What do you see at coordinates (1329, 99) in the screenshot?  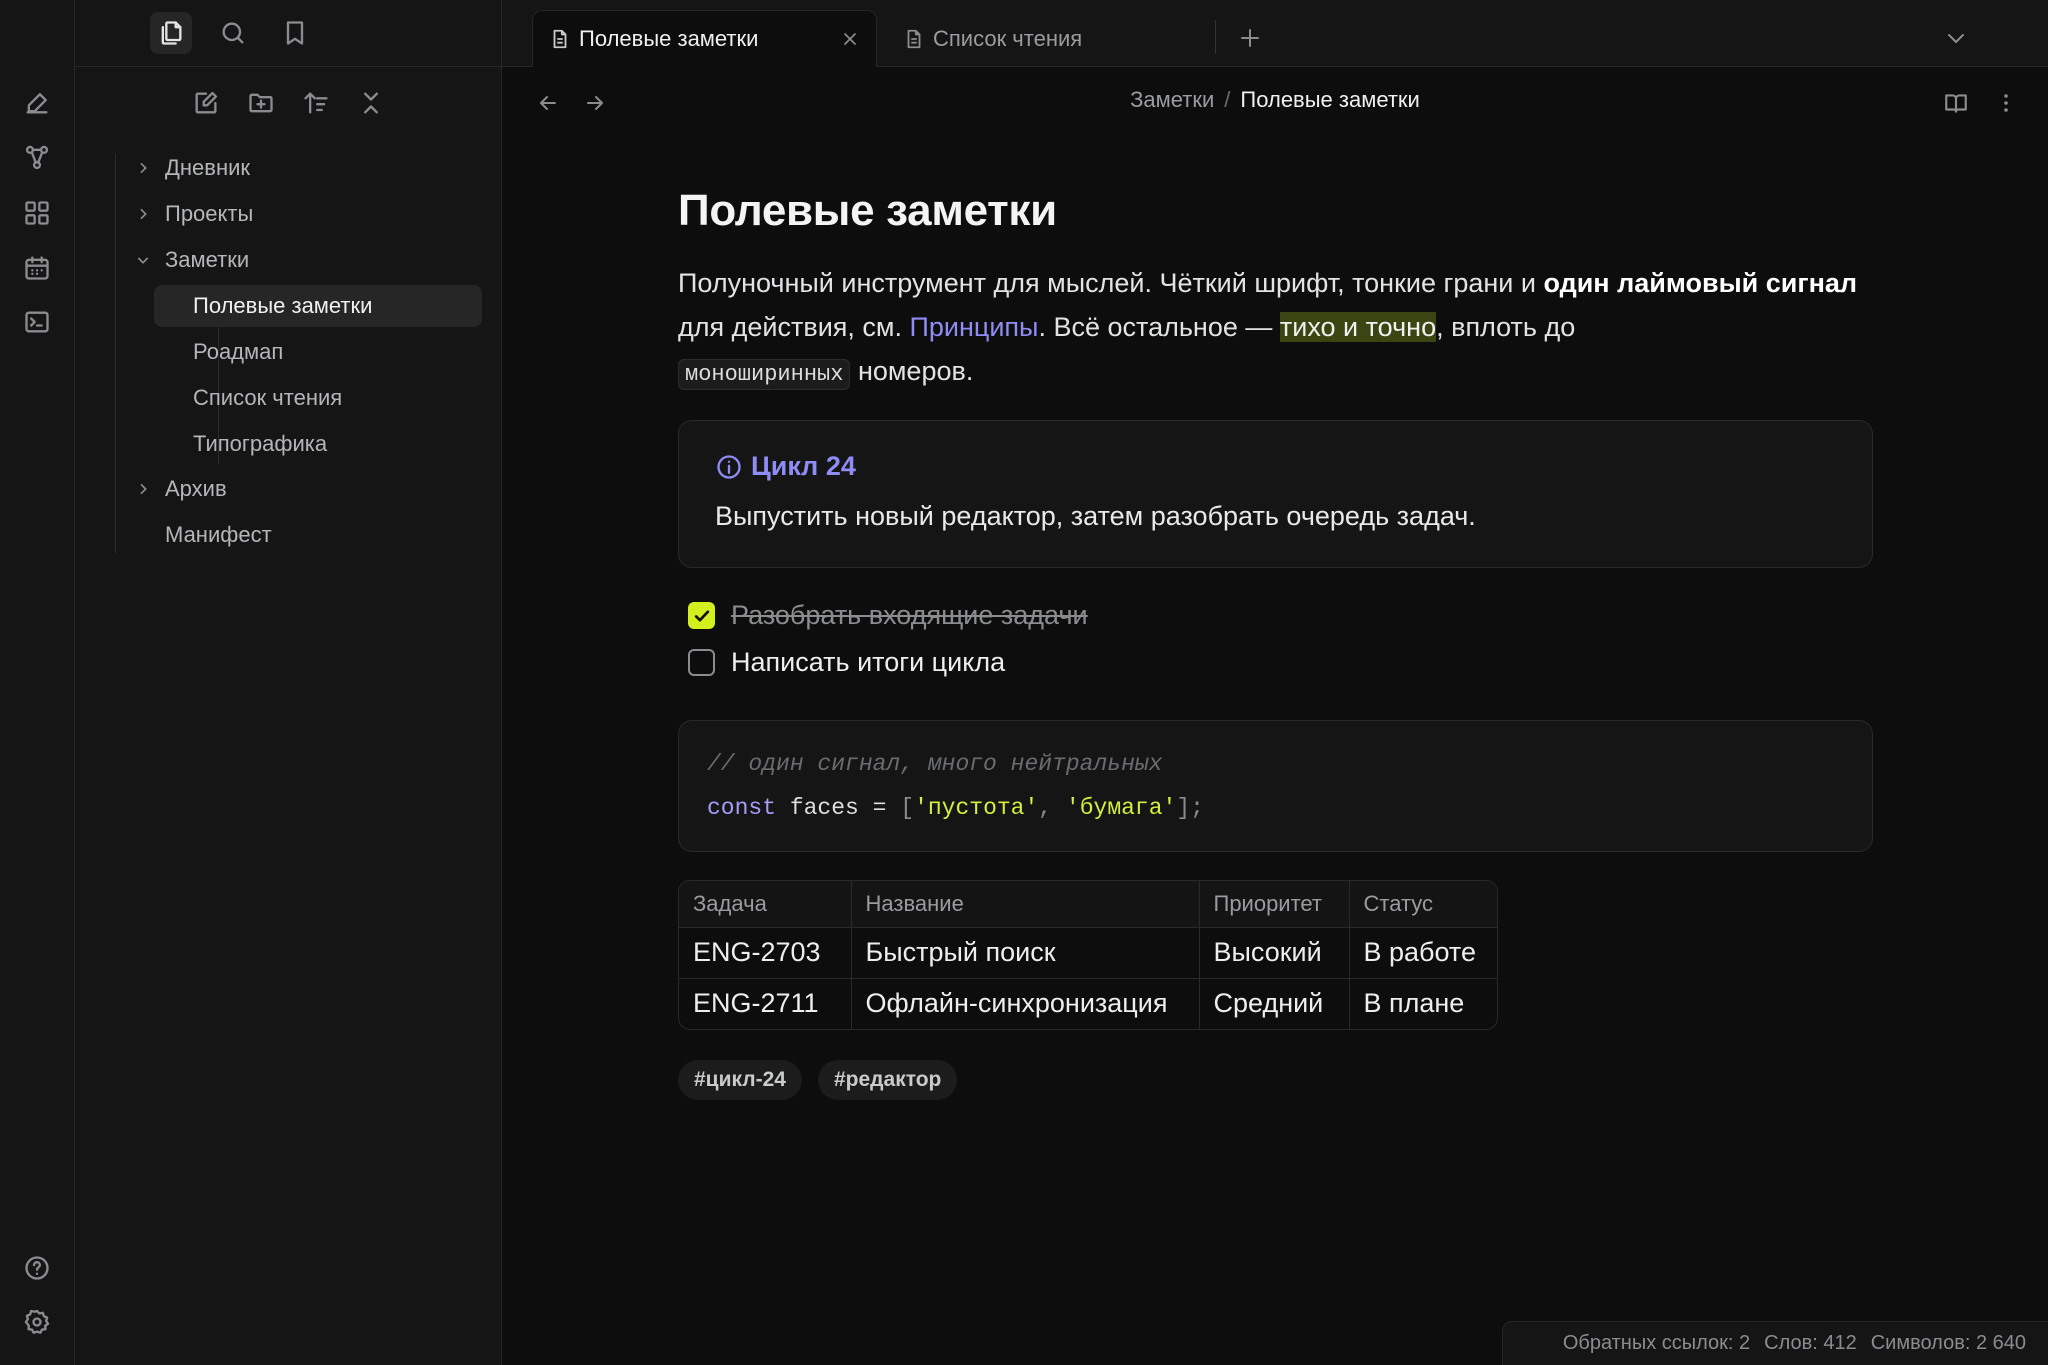 I see `breadcrumb-current: Полевые заметки` at bounding box center [1329, 99].